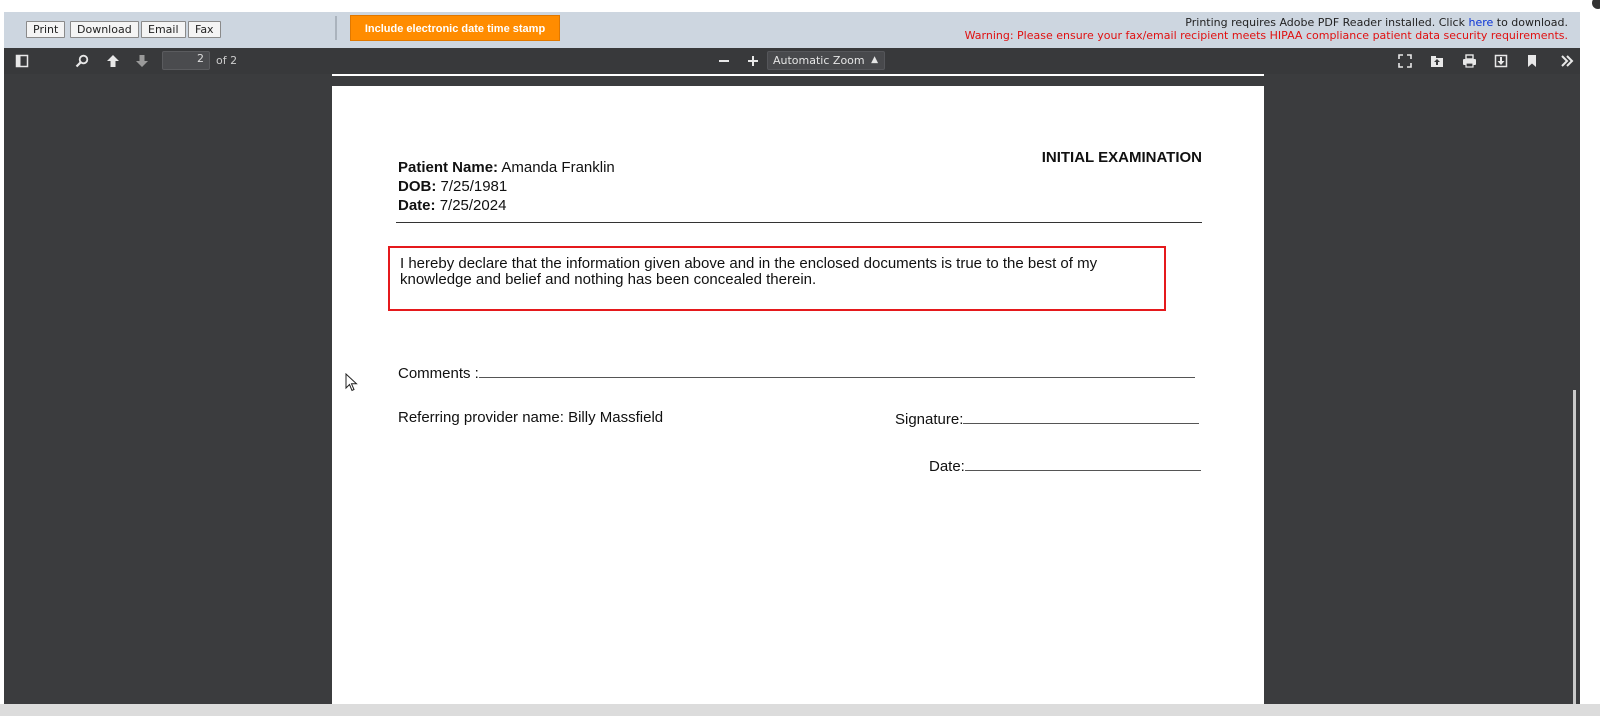  What do you see at coordinates (799, 222) in the screenshot?
I see `header-divider` at bounding box center [799, 222].